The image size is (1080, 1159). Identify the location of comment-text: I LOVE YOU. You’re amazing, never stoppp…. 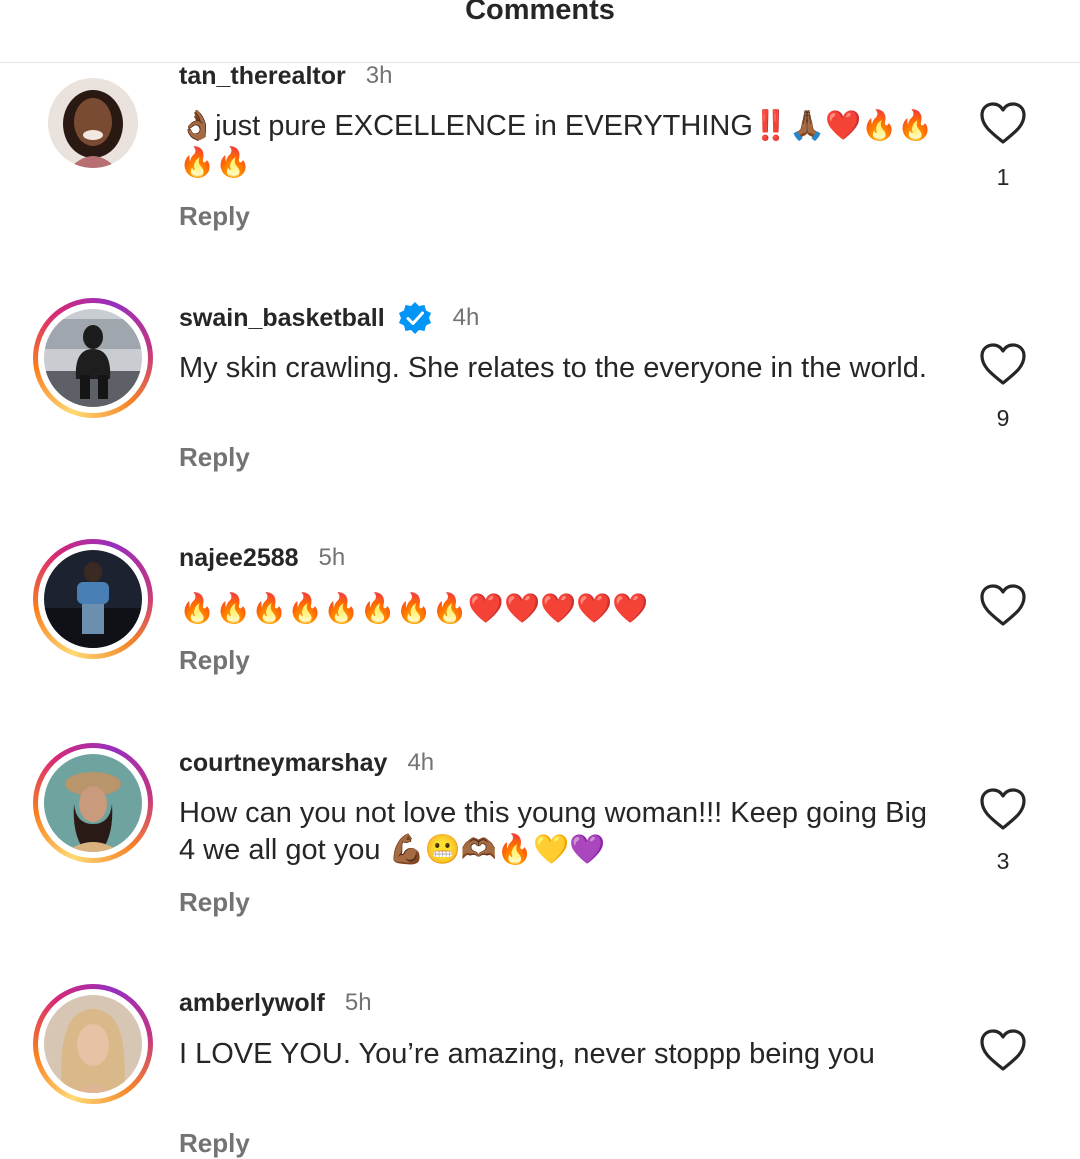
(527, 1054).